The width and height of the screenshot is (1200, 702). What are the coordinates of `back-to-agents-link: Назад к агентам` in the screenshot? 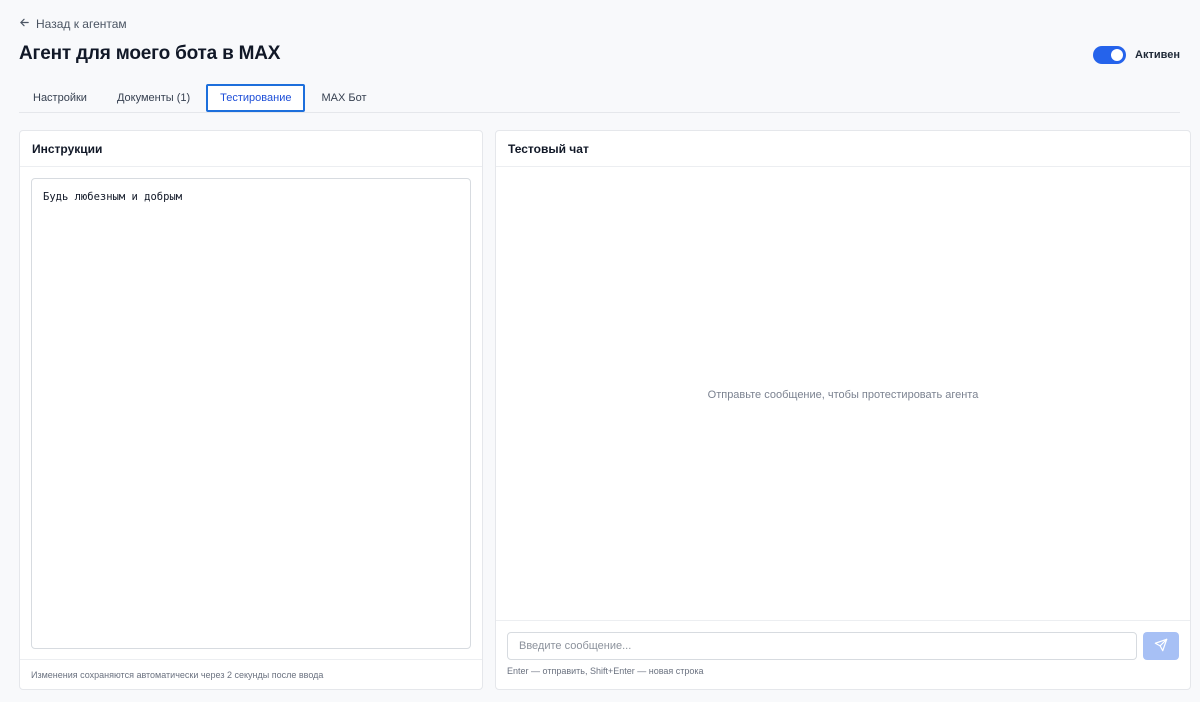 It's located at (73, 24).